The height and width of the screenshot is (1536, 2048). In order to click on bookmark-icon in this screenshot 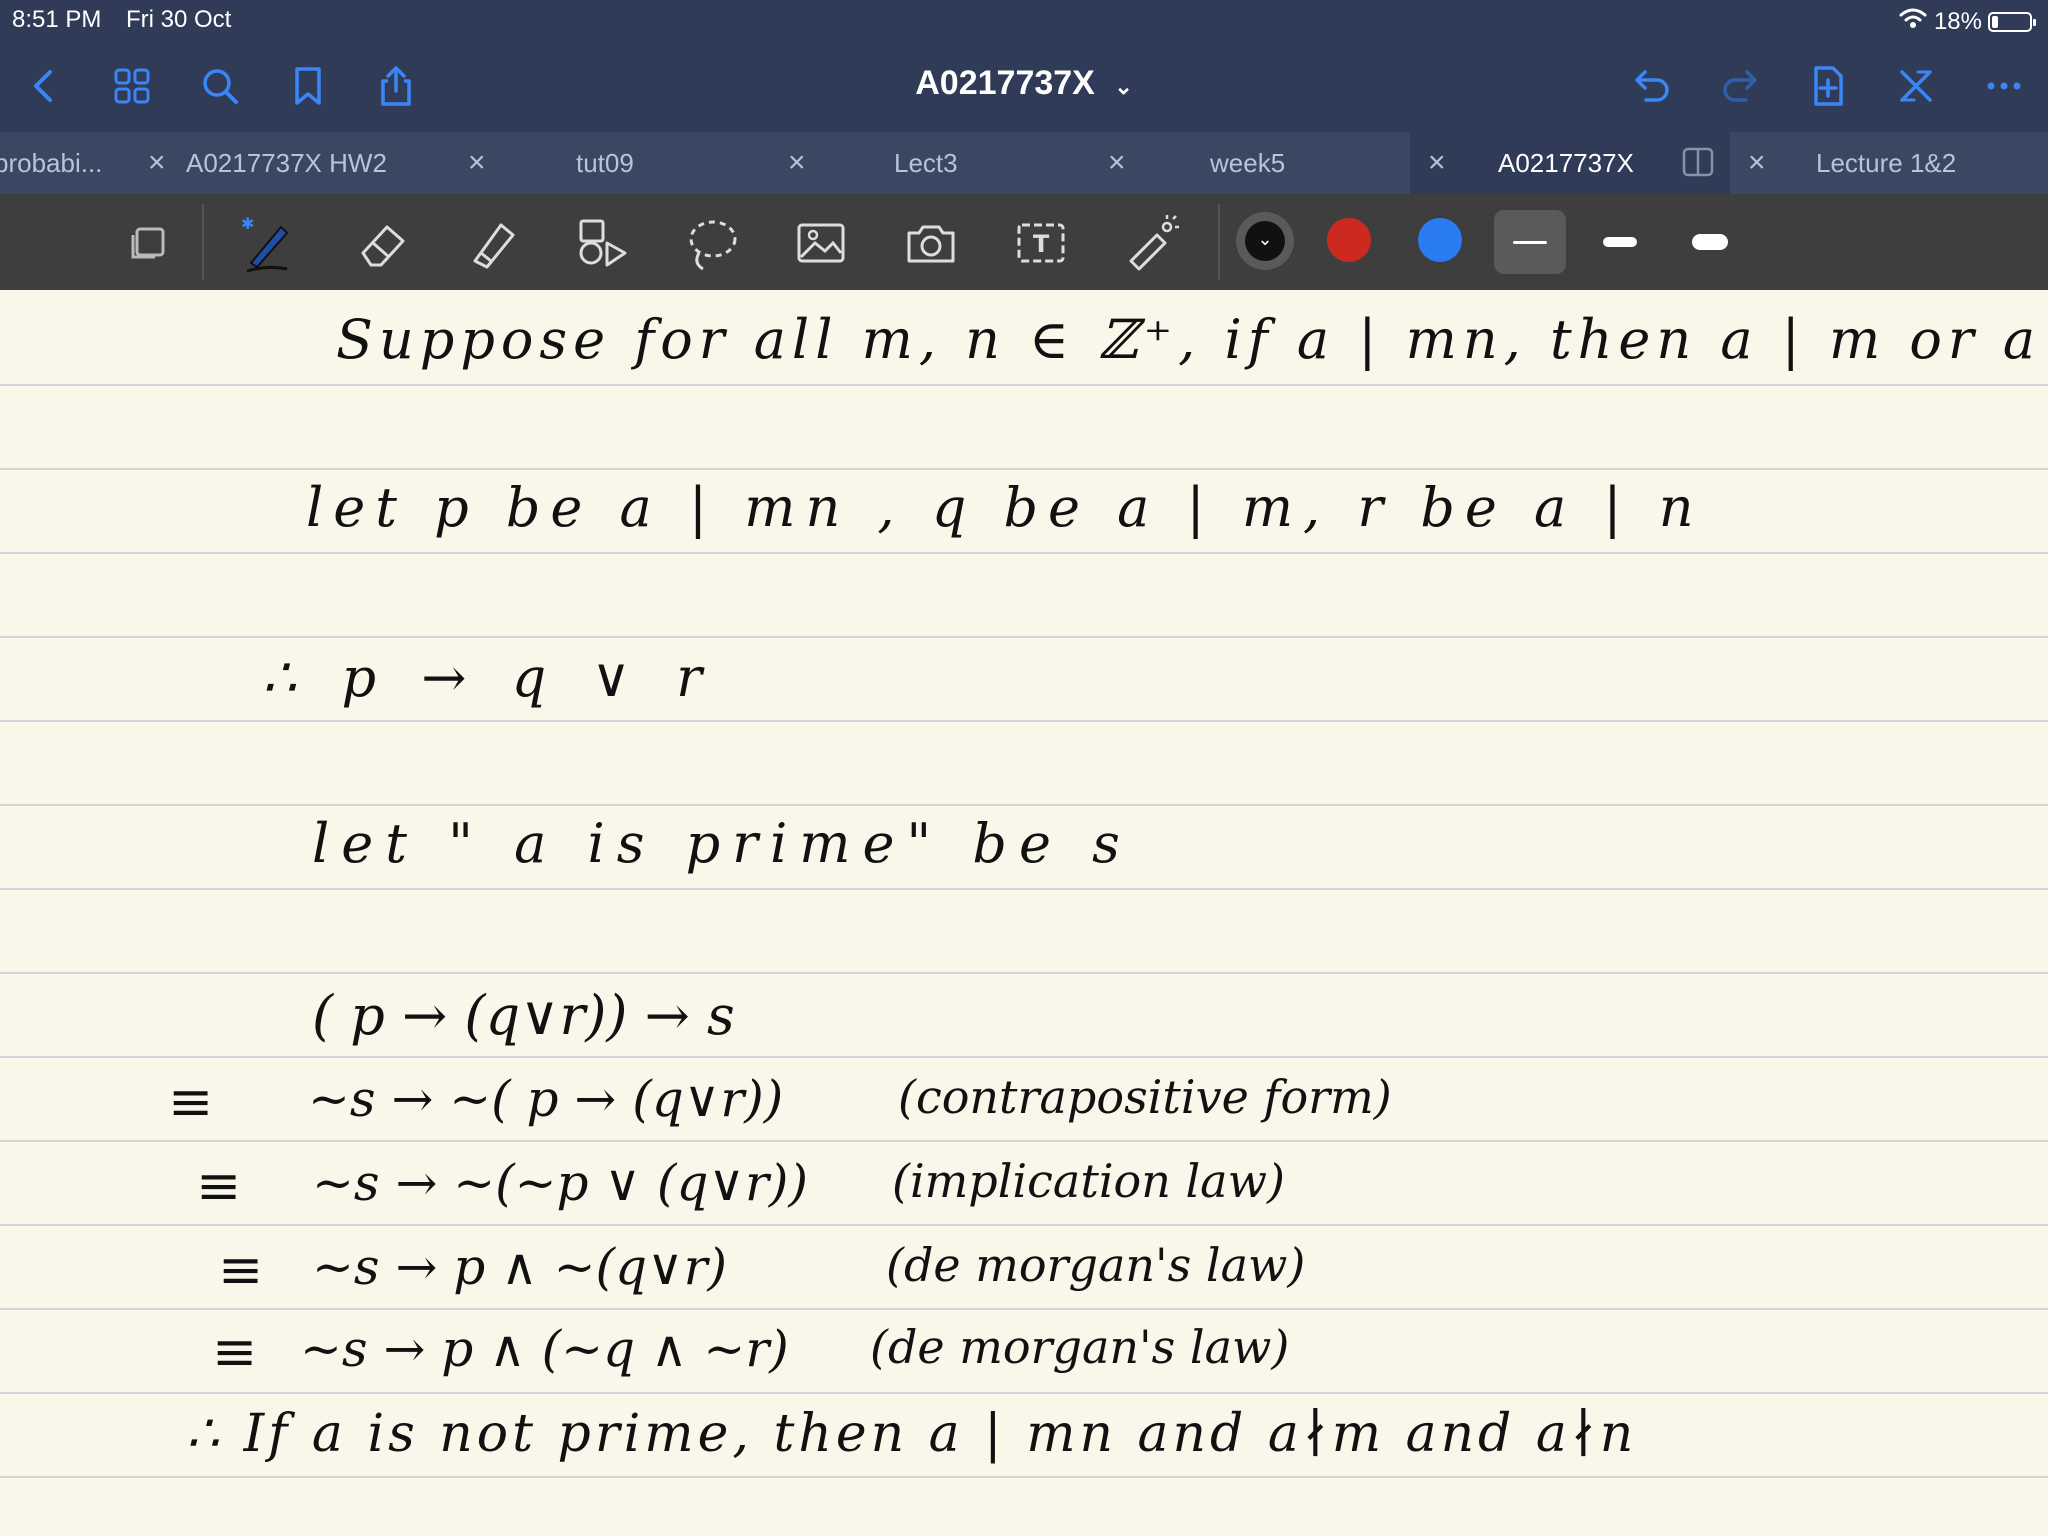, I will do `click(308, 86)`.